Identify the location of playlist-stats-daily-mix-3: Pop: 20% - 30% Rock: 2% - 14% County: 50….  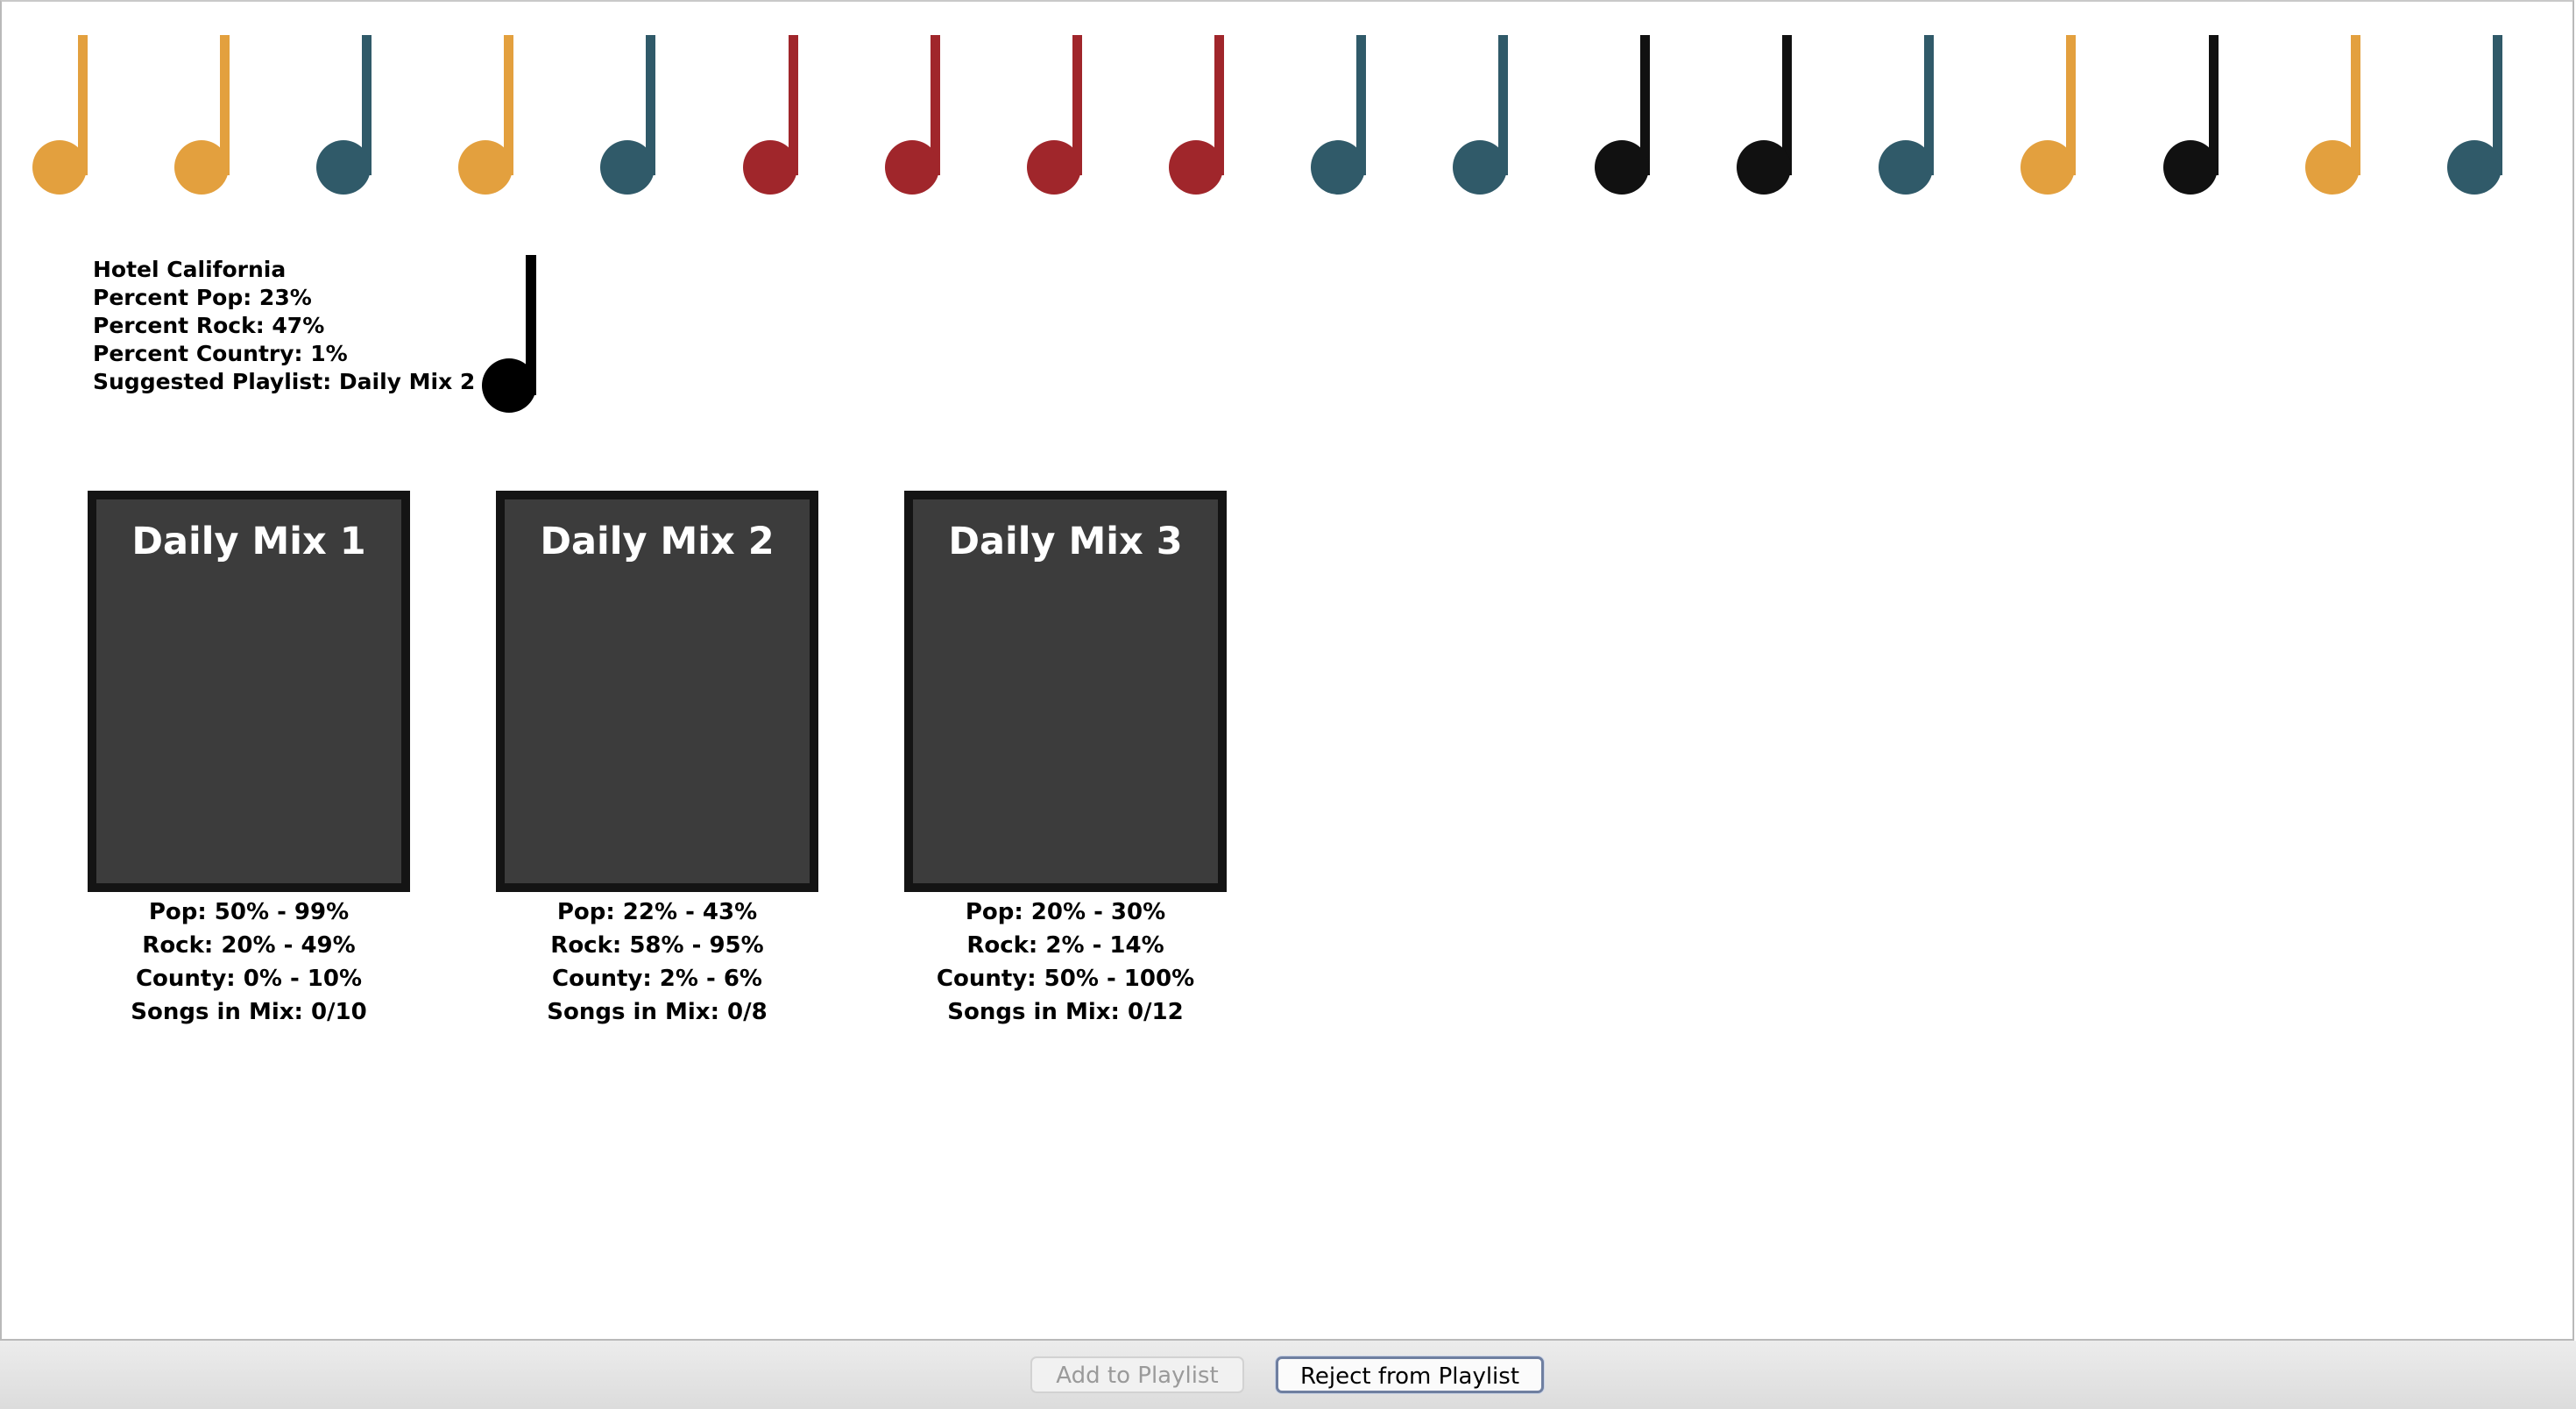
(1065, 963).